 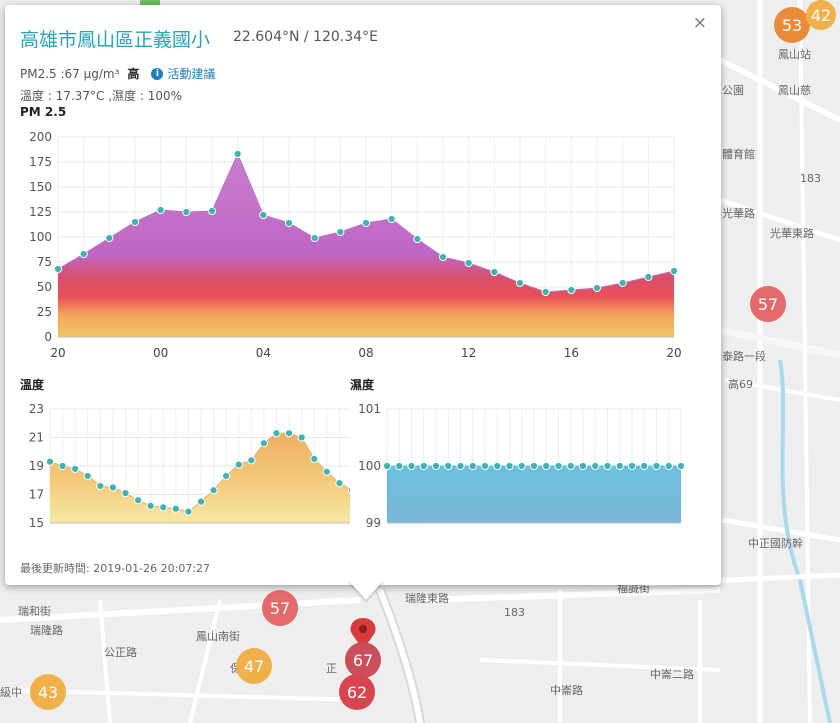 I want to click on y-tick-label: 125, so click(x=40, y=212).